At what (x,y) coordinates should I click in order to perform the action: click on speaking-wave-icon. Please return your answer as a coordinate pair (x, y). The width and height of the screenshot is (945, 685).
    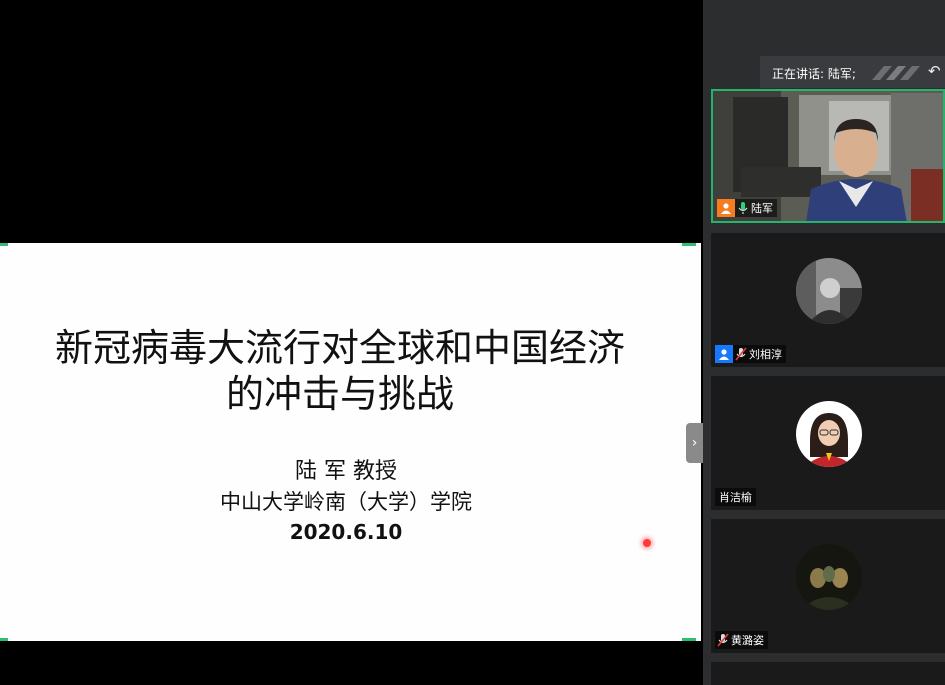
    Looking at the image, I should click on (896, 73).